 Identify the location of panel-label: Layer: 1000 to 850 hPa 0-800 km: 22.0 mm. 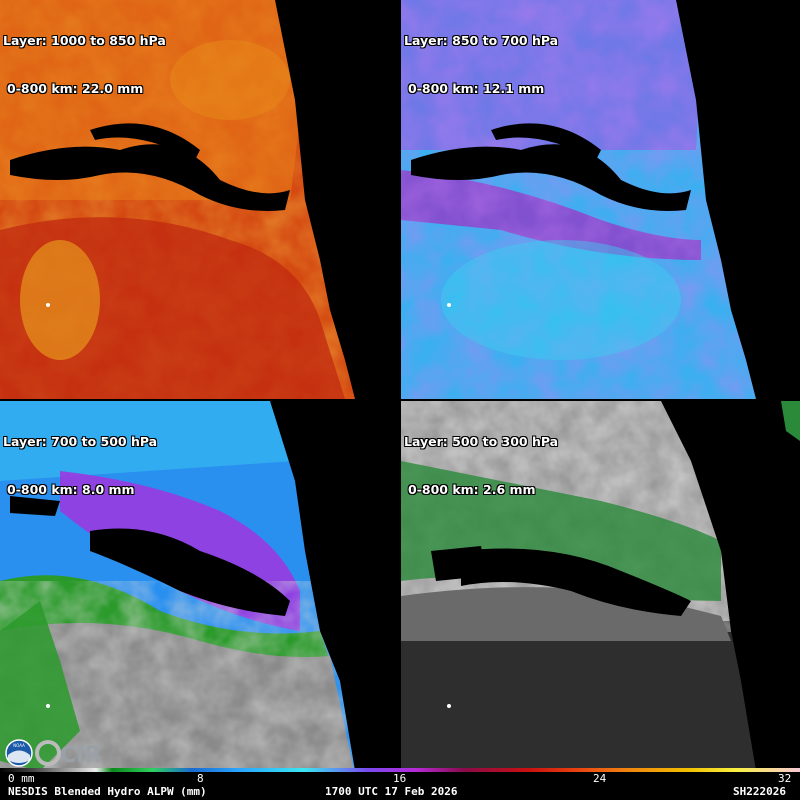
(84, 65).